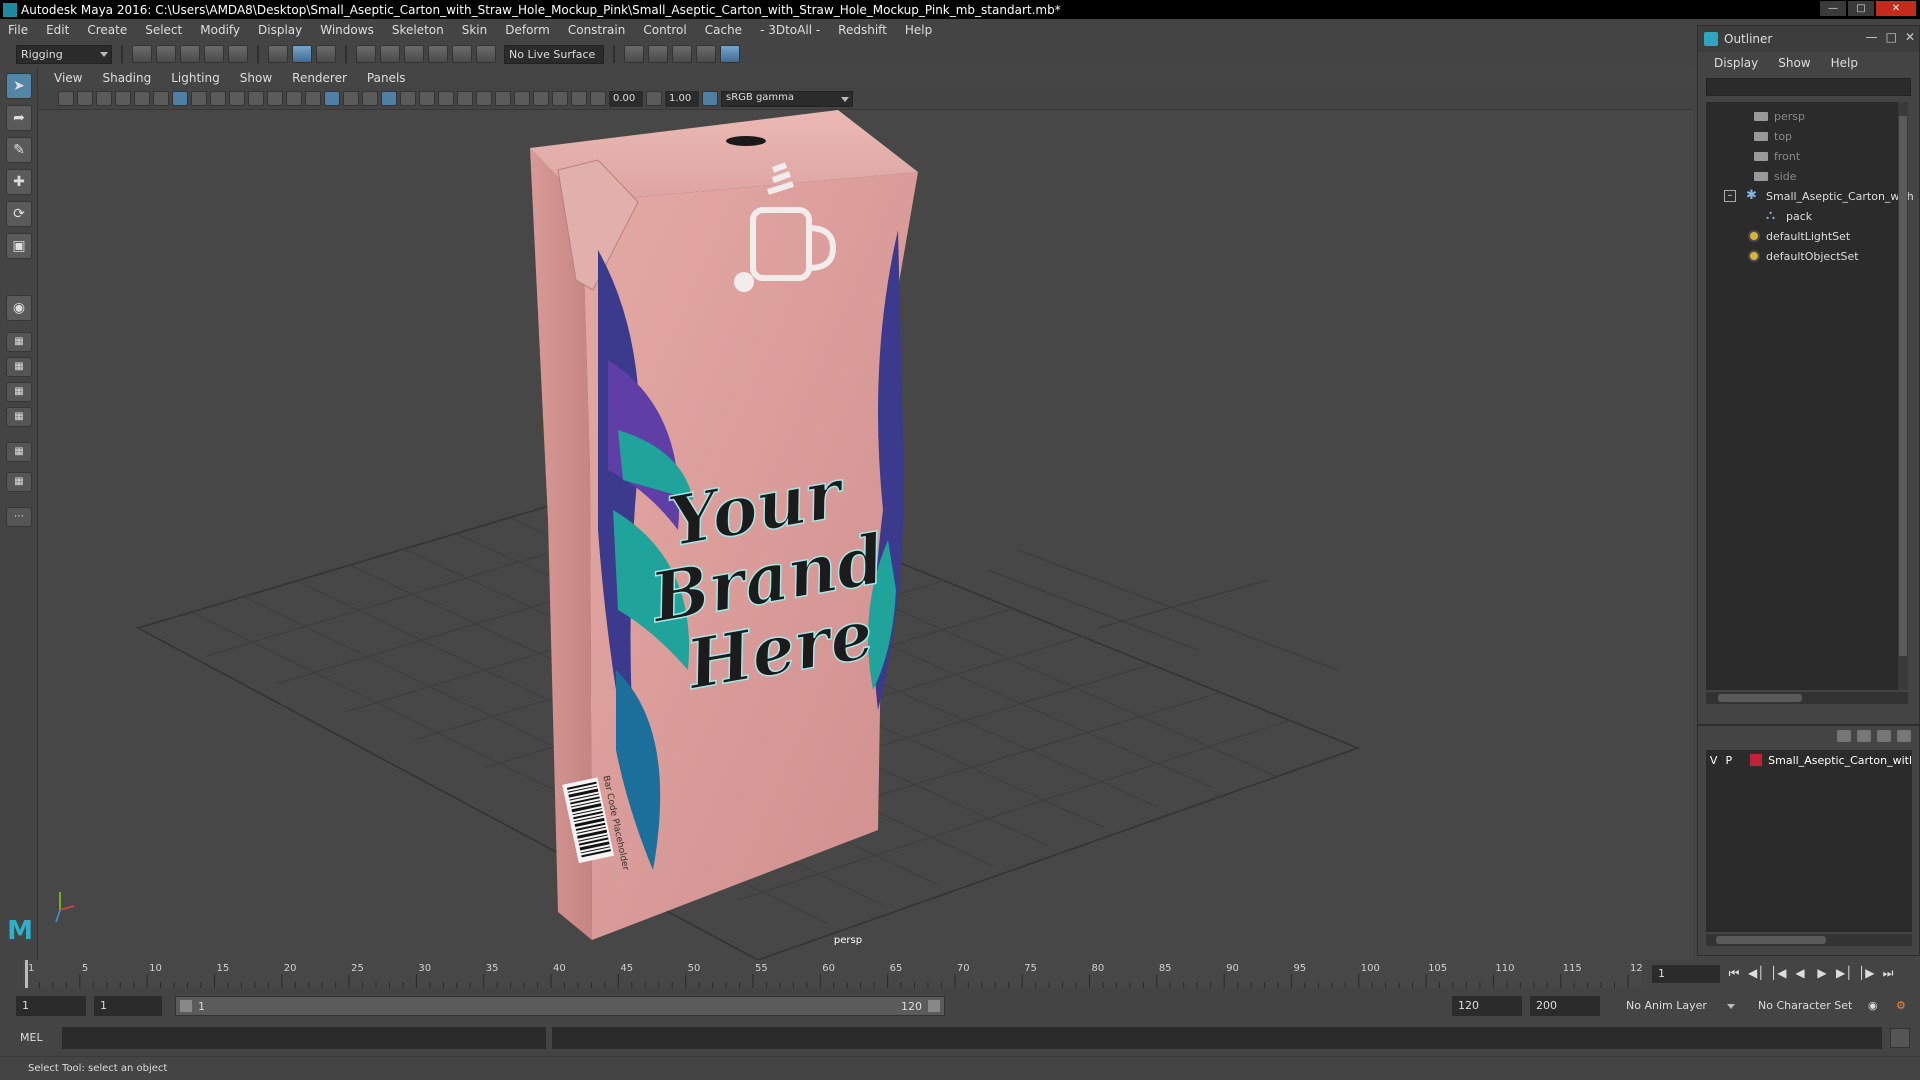 Image resolution: width=1920 pixels, height=1080 pixels. What do you see at coordinates (126, 78) in the screenshot?
I see `viewport-menu-shading: Shading` at bounding box center [126, 78].